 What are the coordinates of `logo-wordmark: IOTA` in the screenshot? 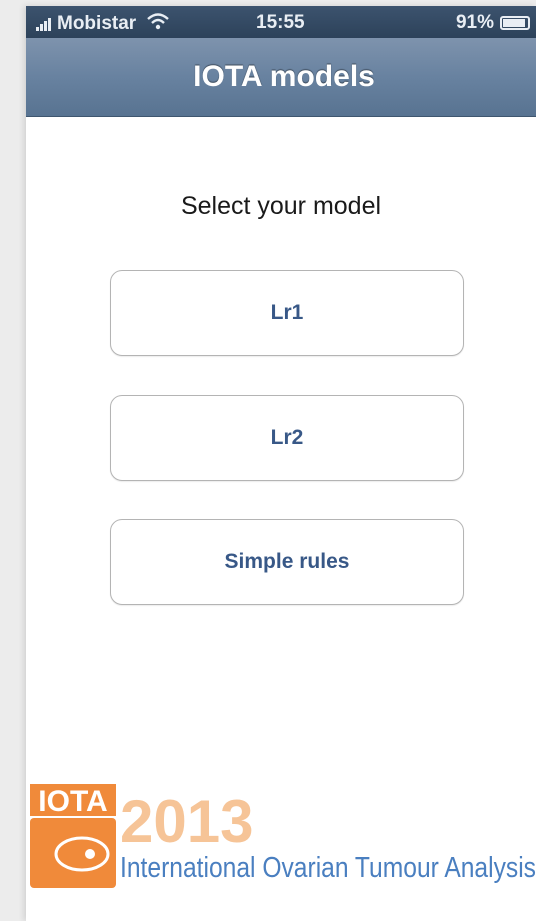 It's located at (72, 801).